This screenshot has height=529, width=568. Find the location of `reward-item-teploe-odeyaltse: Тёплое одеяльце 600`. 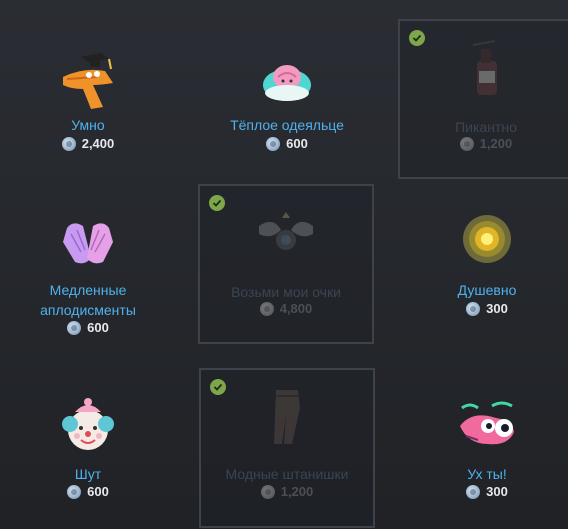

reward-item-teploe-odeyaltse: Тёплое одеяльце 600 is located at coordinates (287, 99).